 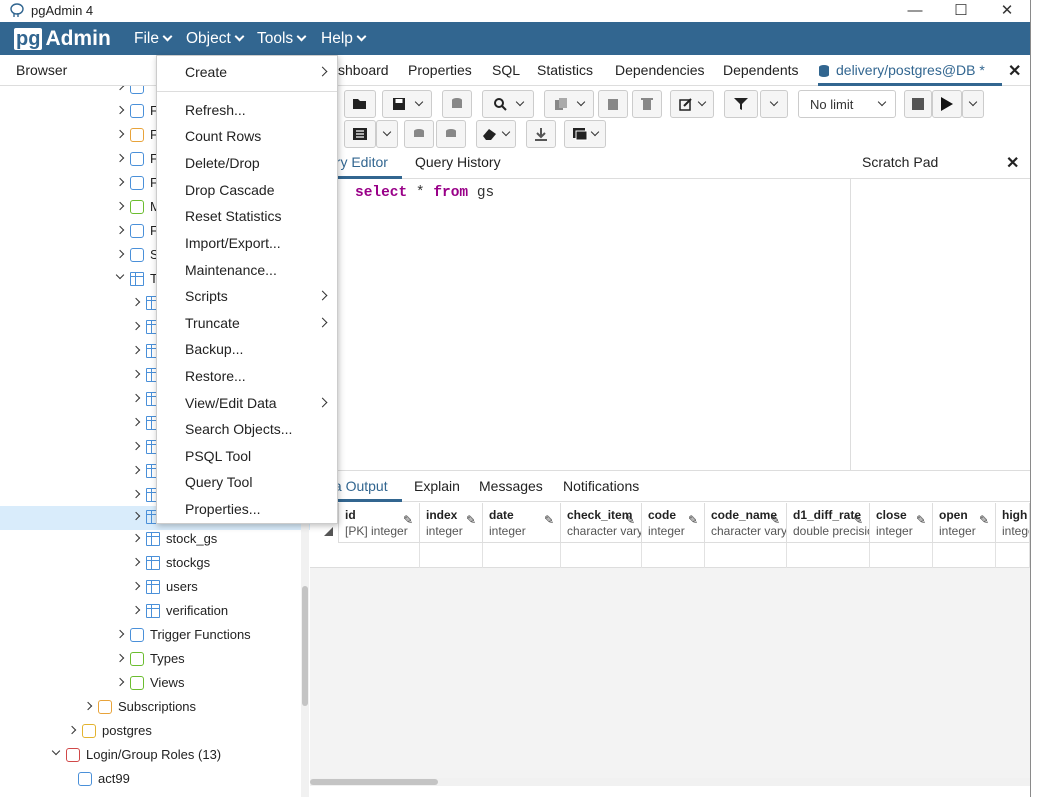 I want to click on tab-sql: SQL, so click(x=506, y=70).